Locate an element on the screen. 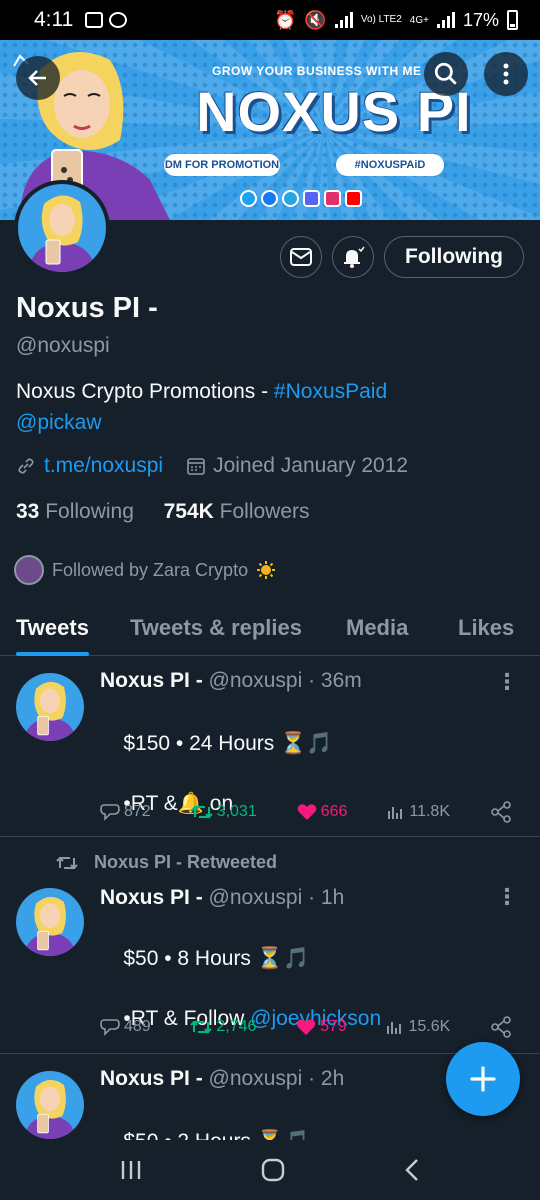 The height and width of the screenshot is (1200, 540). avatar-image is located at coordinates (62, 228).